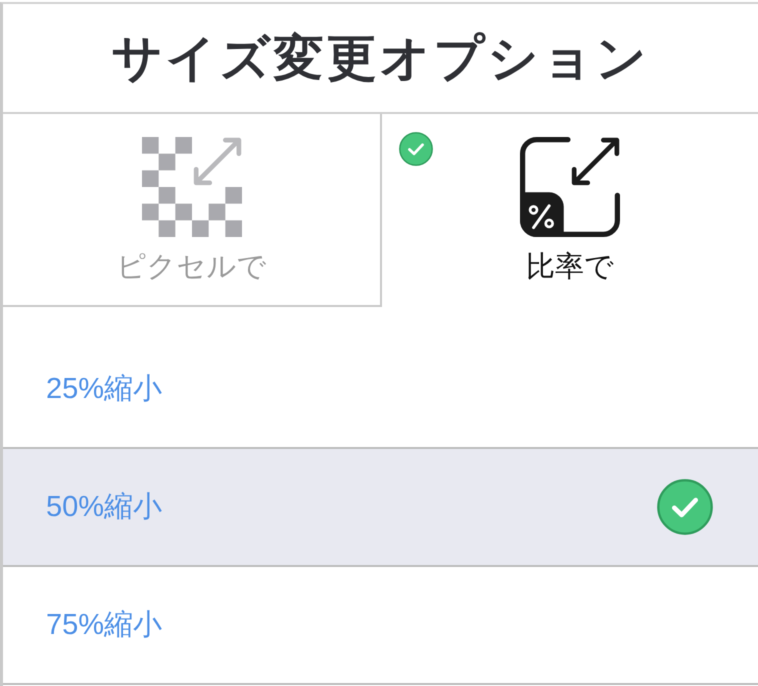 Image resolution: width=758 pixels, height=686 pixels. Describe the element at coordinates (381, 58) in the screenshot. I see `panel-title: サイズ変更オプション` at that location.